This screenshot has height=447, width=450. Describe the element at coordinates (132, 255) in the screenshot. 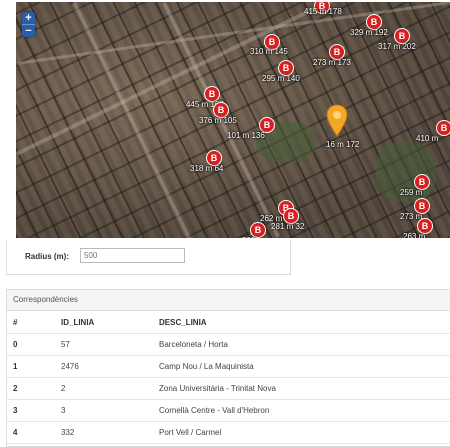

I see `radius-input` at that location.